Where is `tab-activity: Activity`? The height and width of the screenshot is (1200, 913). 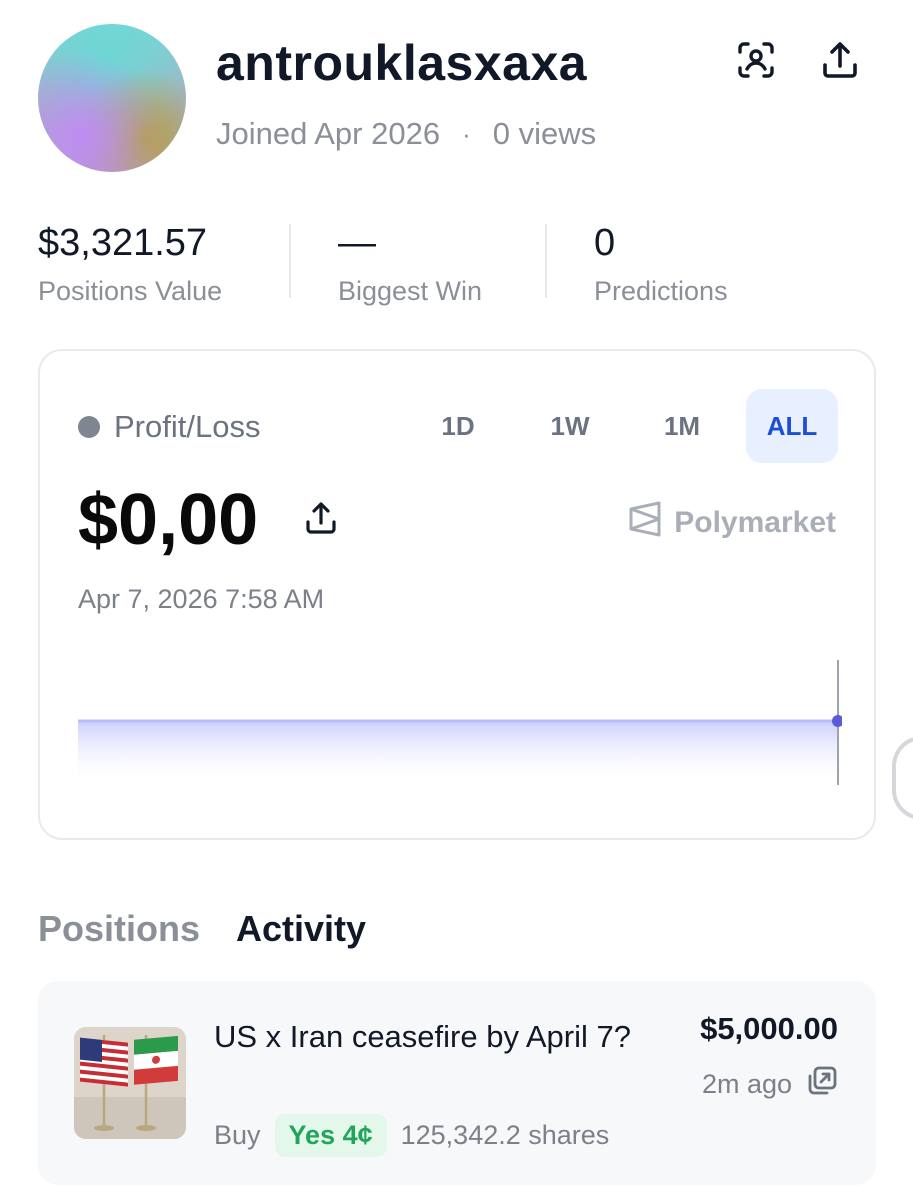 tab-activity: Activity is located at coordinates (301, 929).